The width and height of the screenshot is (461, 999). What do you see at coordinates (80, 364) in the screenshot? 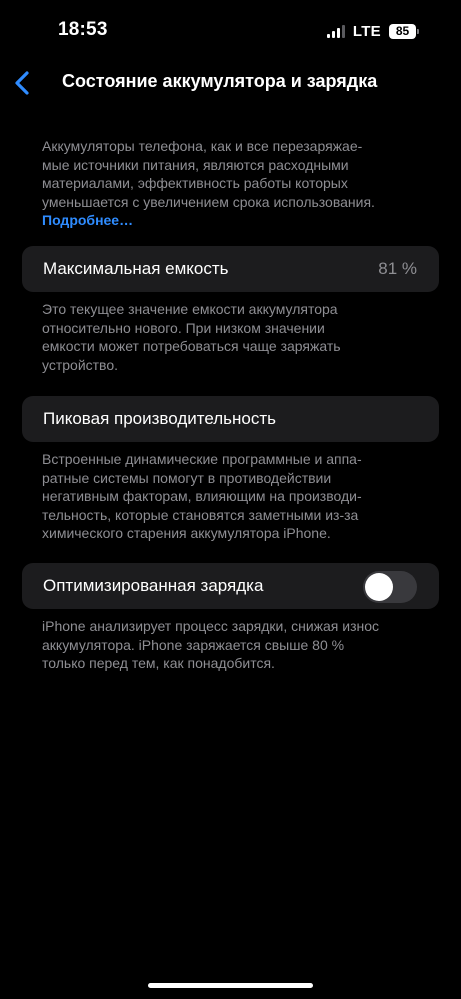
I see `description-line: устройство.` at bounding box center [80, 364].